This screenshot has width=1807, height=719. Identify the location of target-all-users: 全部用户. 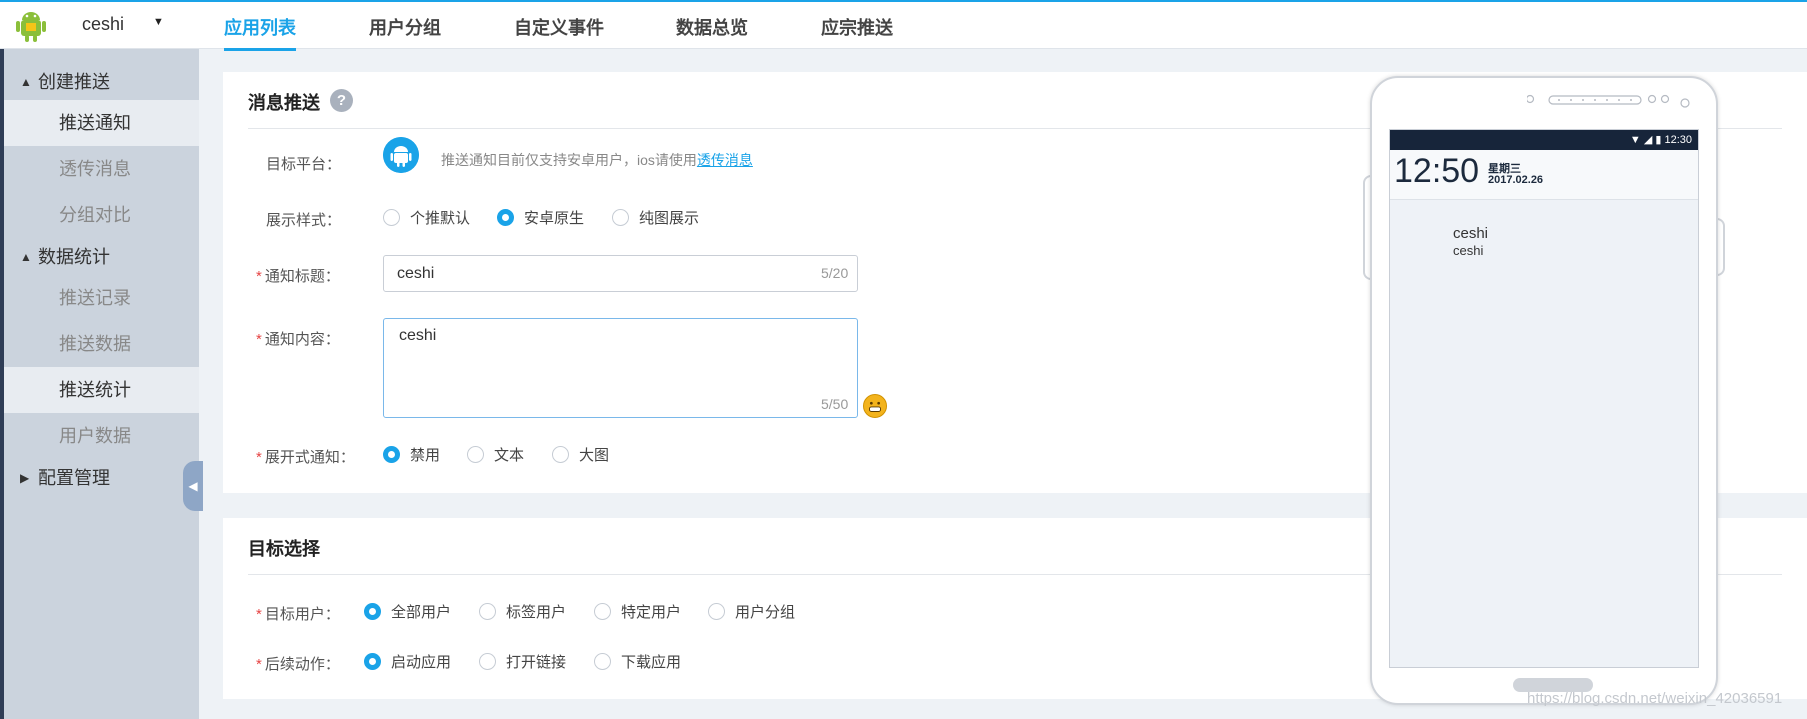
(407, 611).